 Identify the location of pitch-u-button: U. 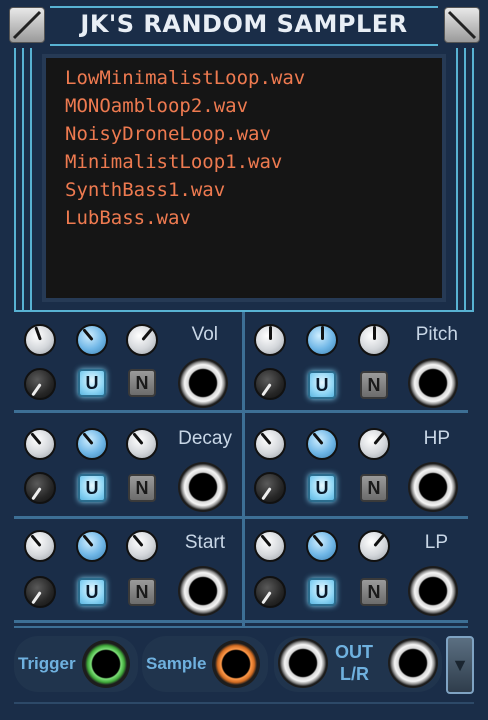
(322, 385).